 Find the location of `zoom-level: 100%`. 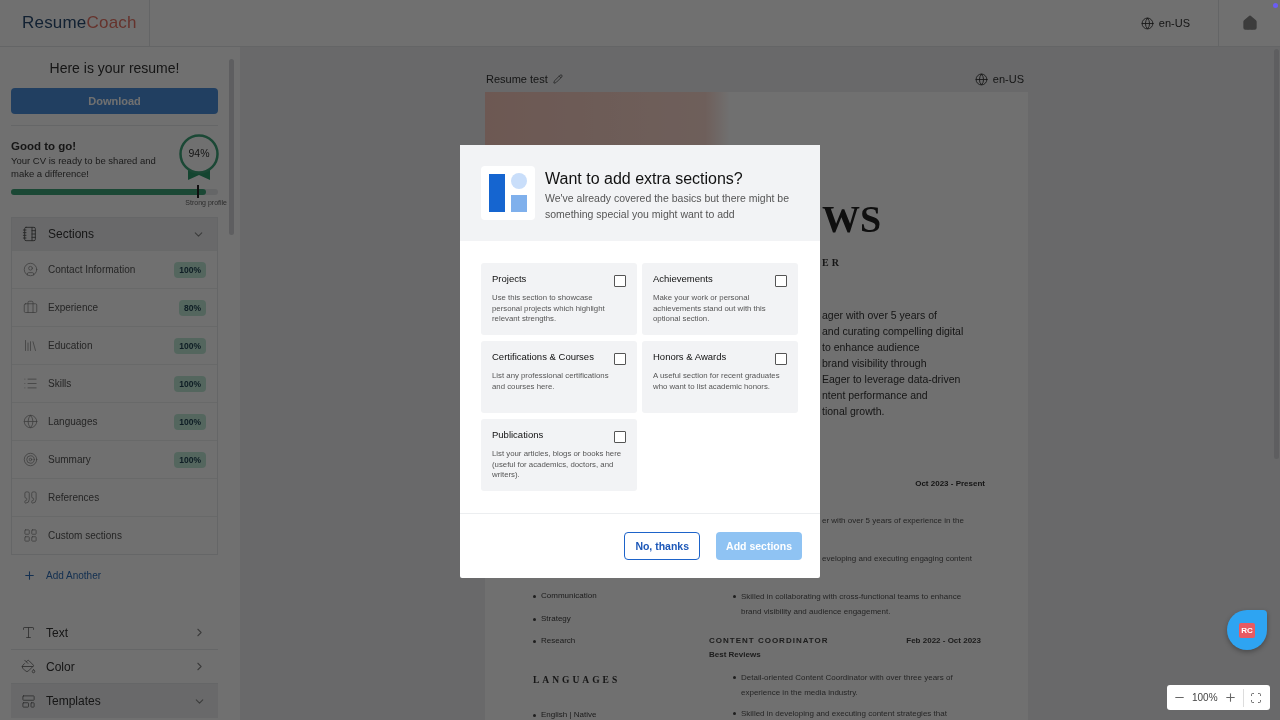

zoom-level: 100% is located at coordinates (1205, 697).